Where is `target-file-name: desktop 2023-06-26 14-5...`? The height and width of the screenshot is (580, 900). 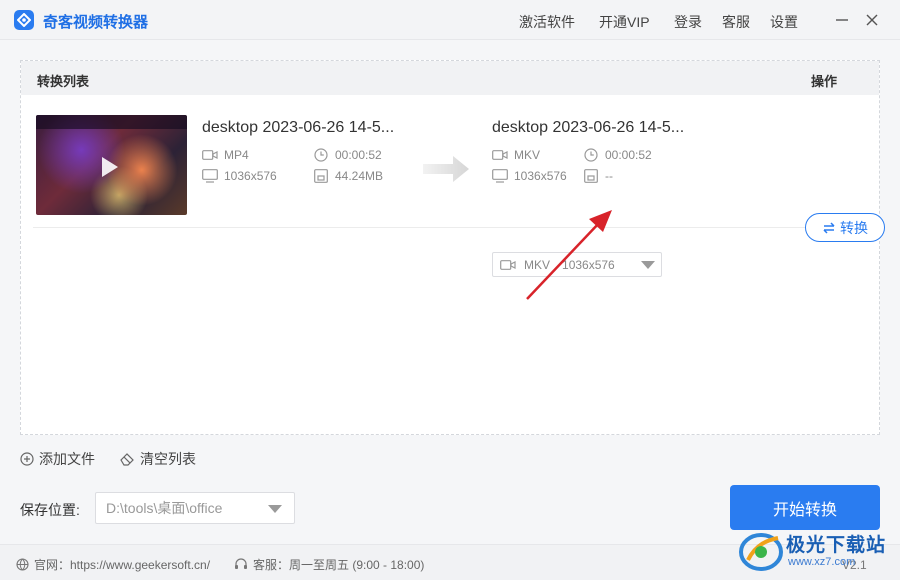 target-file-name: desktop 2023-06-26 14-5... is located at coordinates (588, 127).